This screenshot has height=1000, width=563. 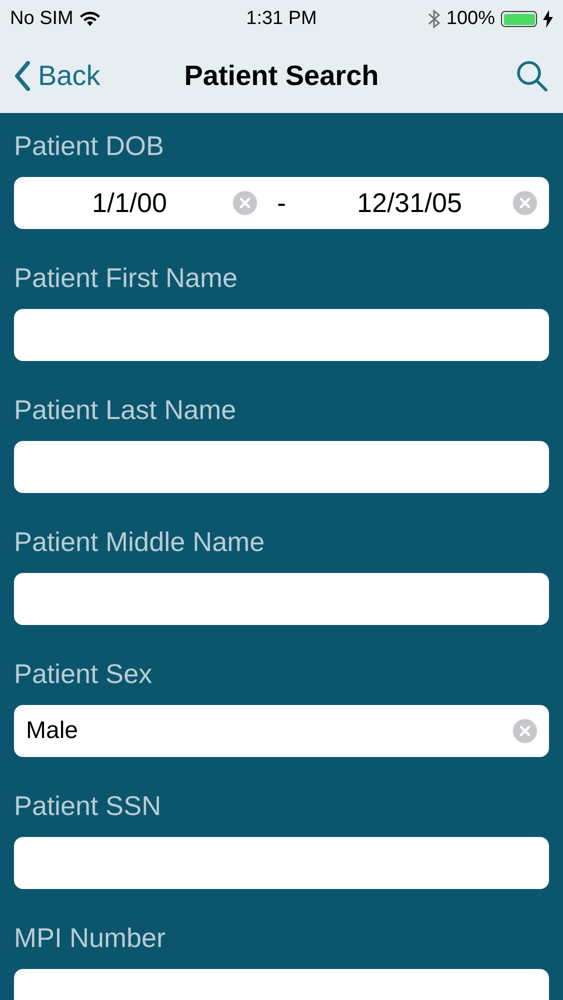 I want to click on field-label: Patient SSN, so click(x=88, y=806).